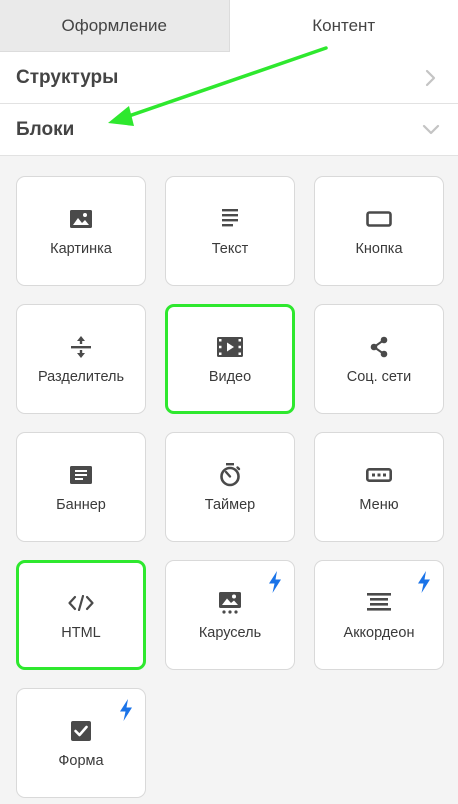 This screenshot has width=458, height=804. Describe the element at coordinates (230, 376) in the screenshot. I see `block-label: Видео` at that location.